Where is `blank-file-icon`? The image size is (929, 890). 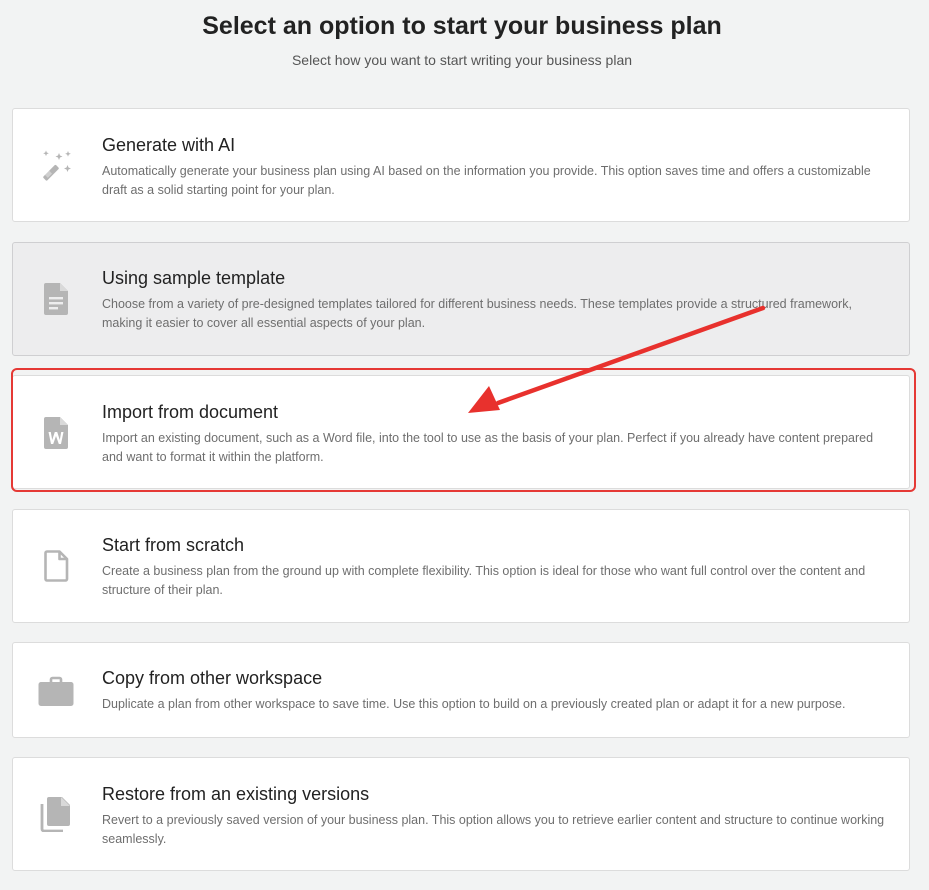
blank-file-icon is located at coordinates (56, 566).